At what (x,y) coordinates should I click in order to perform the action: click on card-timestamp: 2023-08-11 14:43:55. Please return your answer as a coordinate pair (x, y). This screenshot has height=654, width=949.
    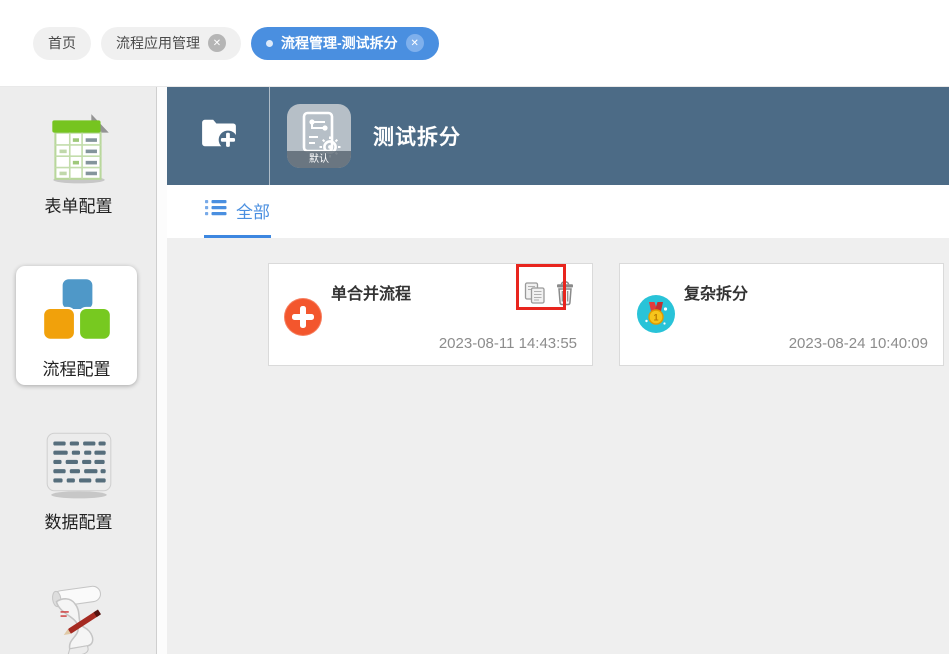
    Looking at the image, I should click on (507, 343).